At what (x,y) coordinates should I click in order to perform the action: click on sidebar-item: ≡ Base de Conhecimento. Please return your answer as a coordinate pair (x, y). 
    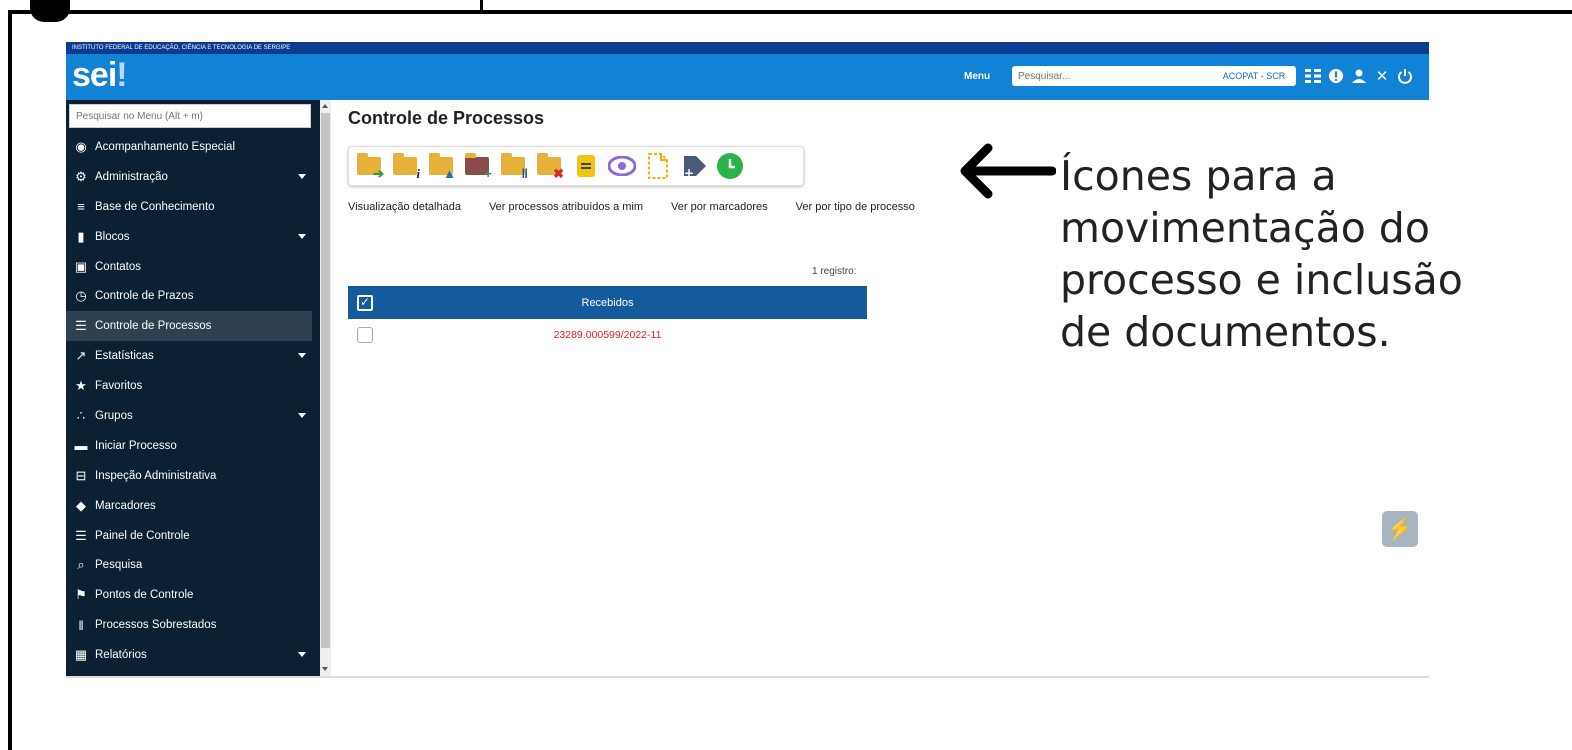
    Looking at the image, I should click on (189, 207).